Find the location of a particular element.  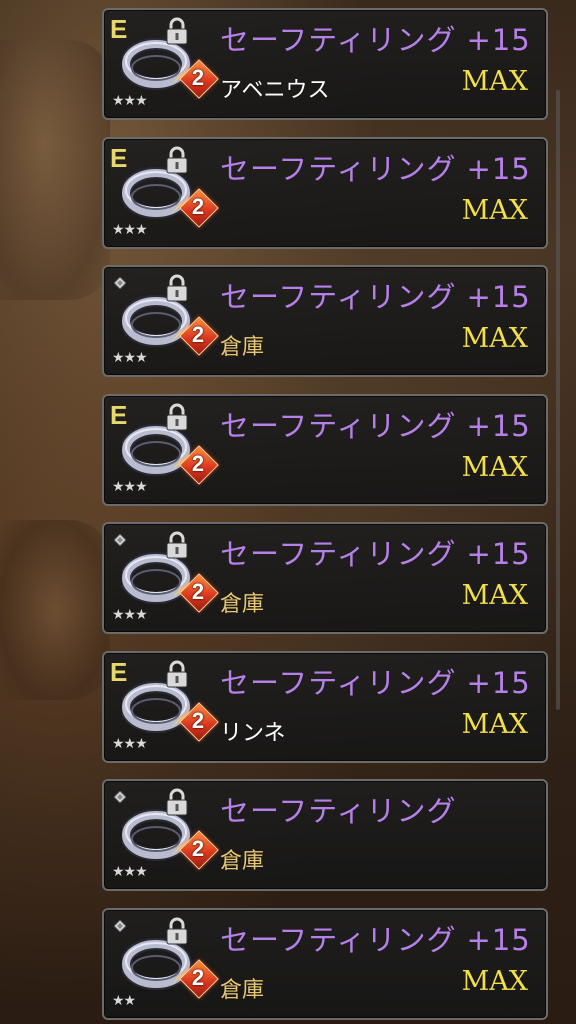

scrollbar is located at coordinates (558, 400).